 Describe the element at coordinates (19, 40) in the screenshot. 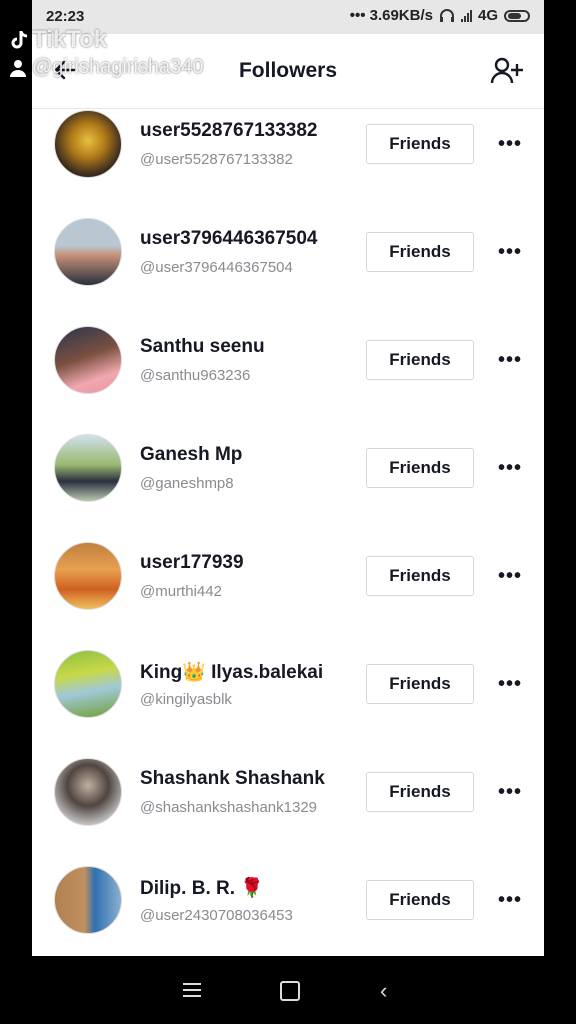

I see `tiktok-logo-icon` at that location.